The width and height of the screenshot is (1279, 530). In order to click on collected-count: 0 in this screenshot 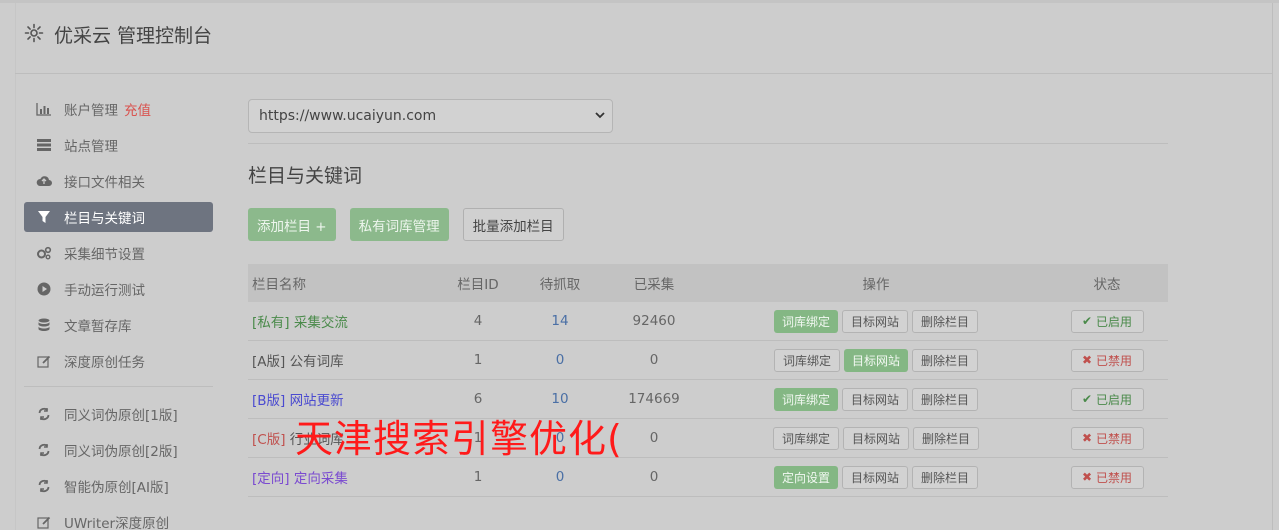, I will do `click(654, 360)`.